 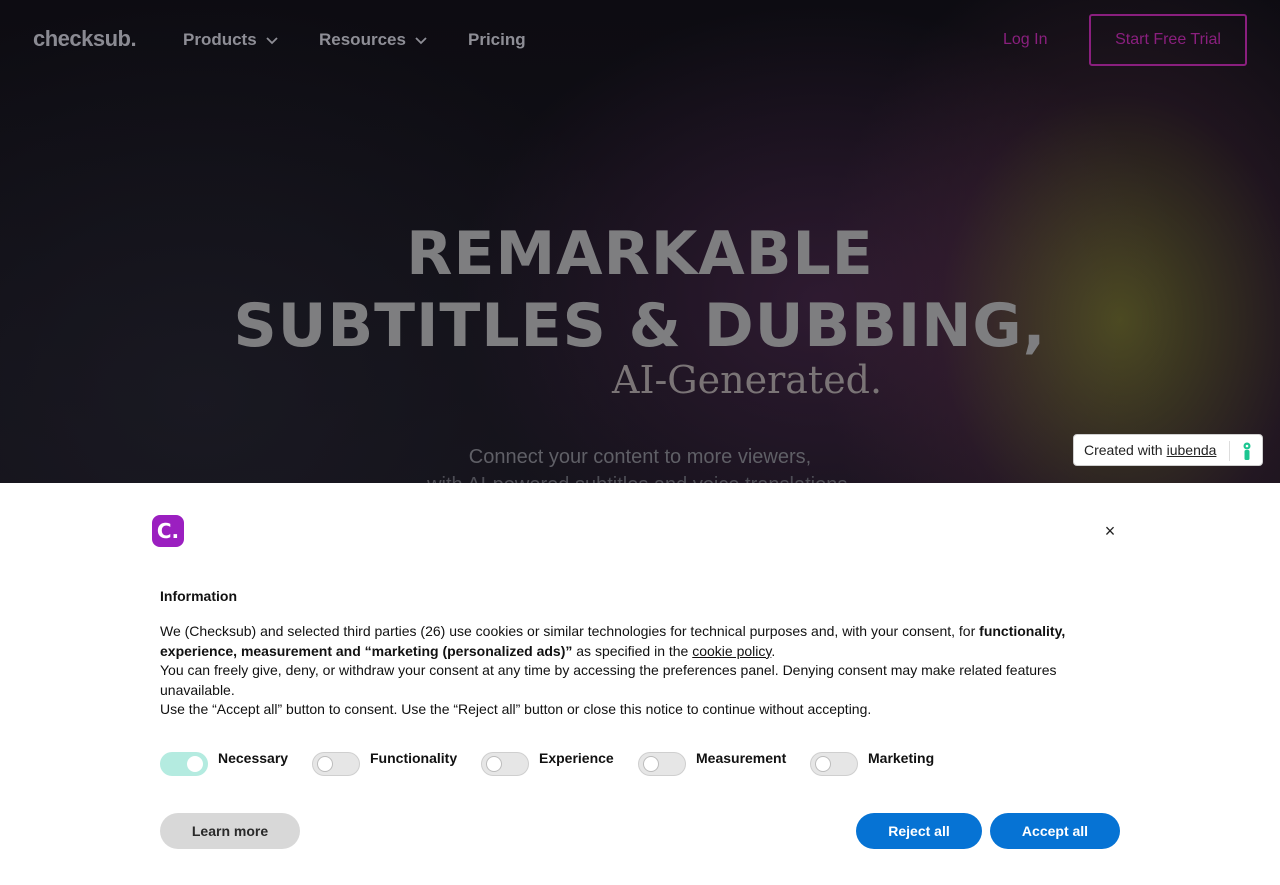 I want to click on start-free-trial-button: Start Free Trial, so click(x=1168, y=40).